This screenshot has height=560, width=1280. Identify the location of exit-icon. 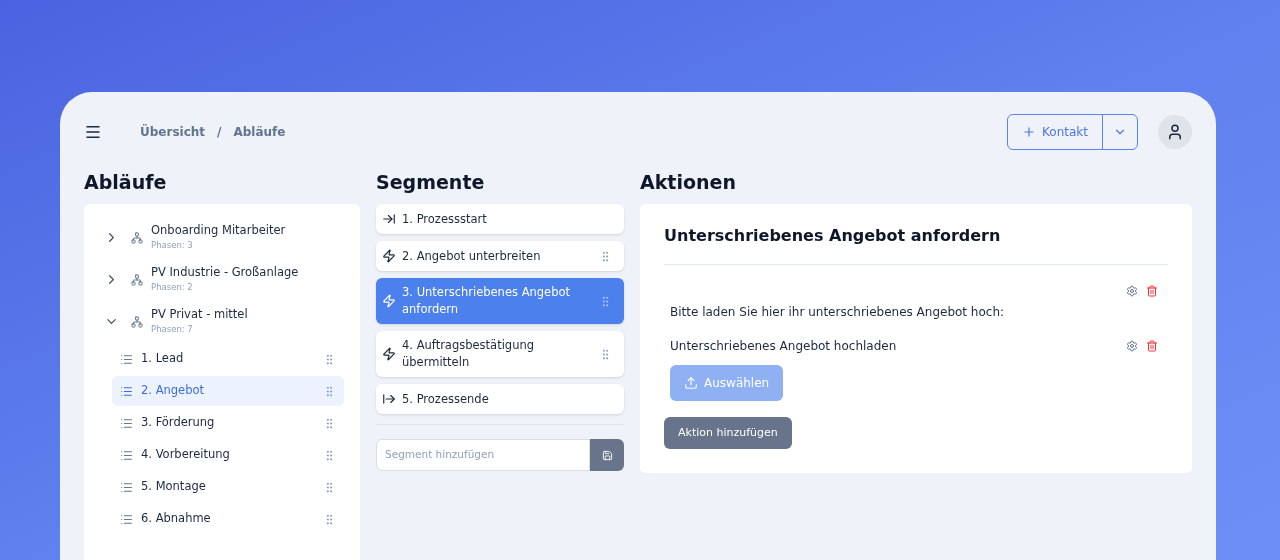
(389, 399).